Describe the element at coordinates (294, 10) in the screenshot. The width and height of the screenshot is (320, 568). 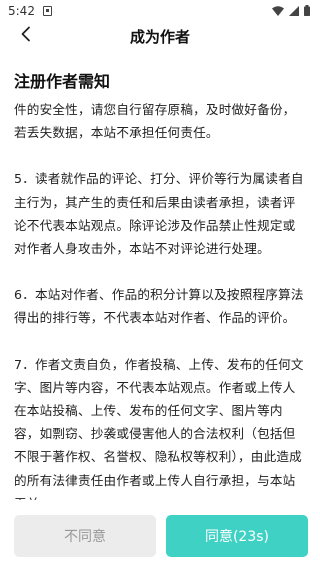
I see `signal-icon` at that location.